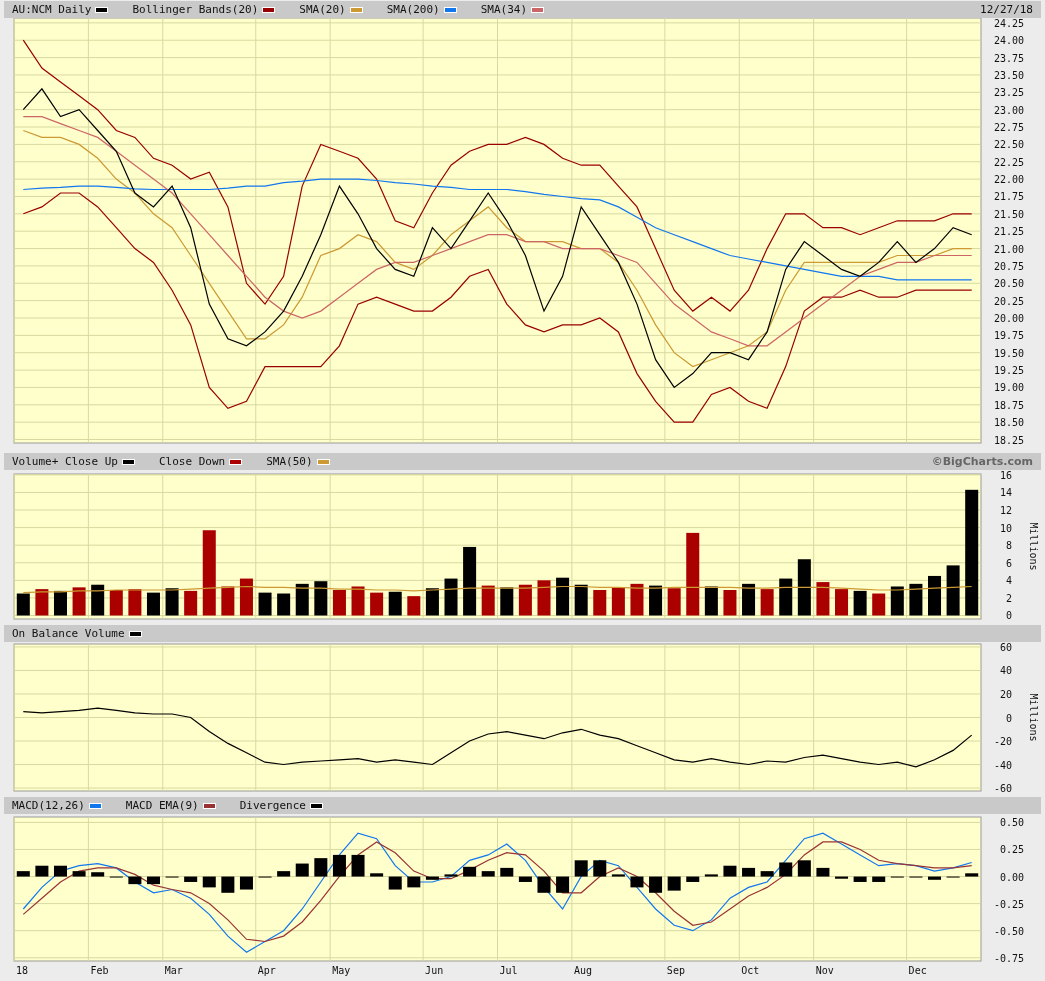 This screenshot has width=1045, height=981. What do you see at coordinates (1008, 616) in the screenshot?
I see `y-axis-label: 0` at bounding box center [1008, 616].